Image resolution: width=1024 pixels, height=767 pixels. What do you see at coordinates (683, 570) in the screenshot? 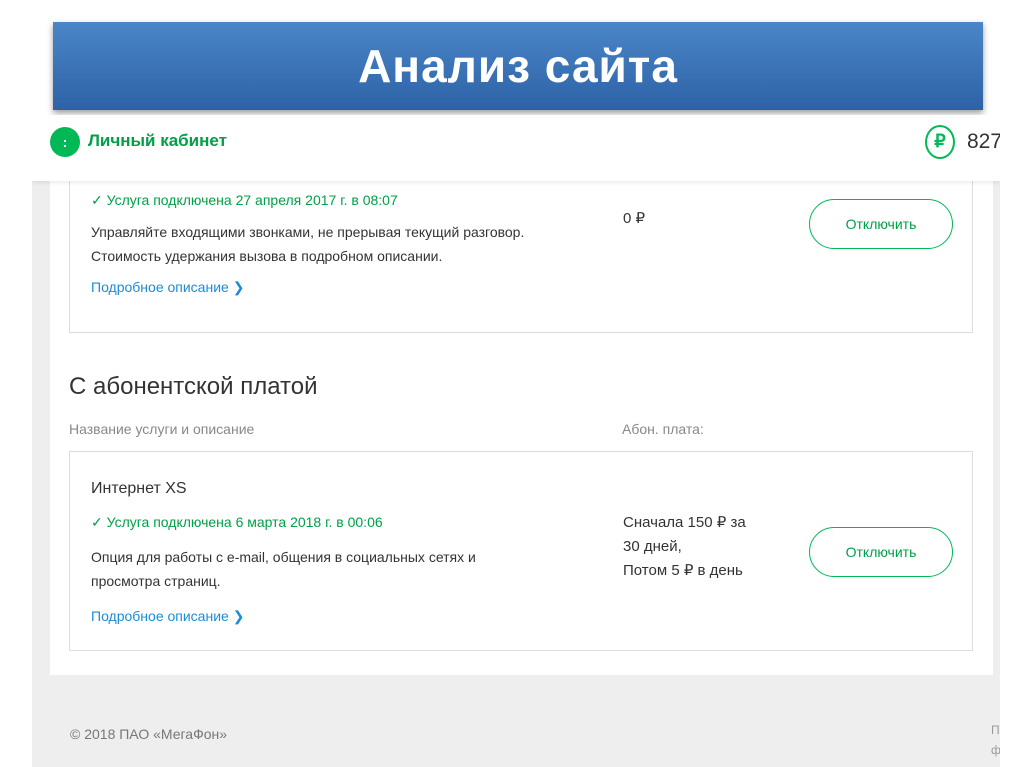
I see `price-line: Потом 5 ₽ в день` at bounding box center [683, 570].